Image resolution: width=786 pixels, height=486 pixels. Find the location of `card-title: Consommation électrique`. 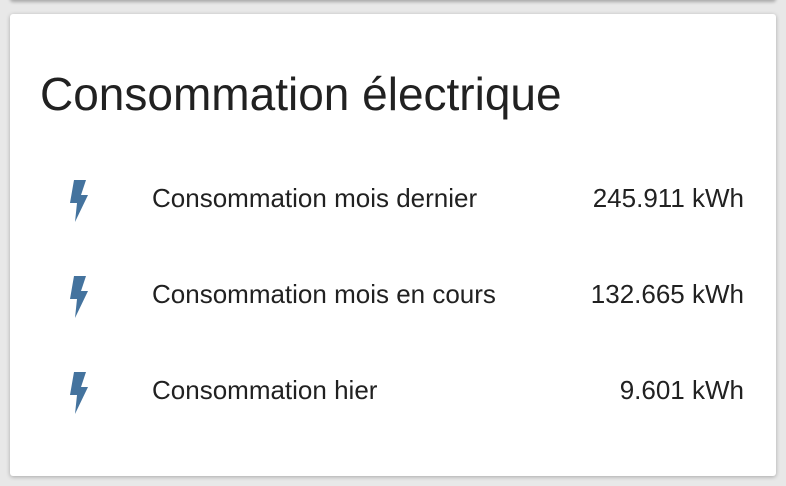

card-title: Consommation électrique is located at coordinates (301, 94).